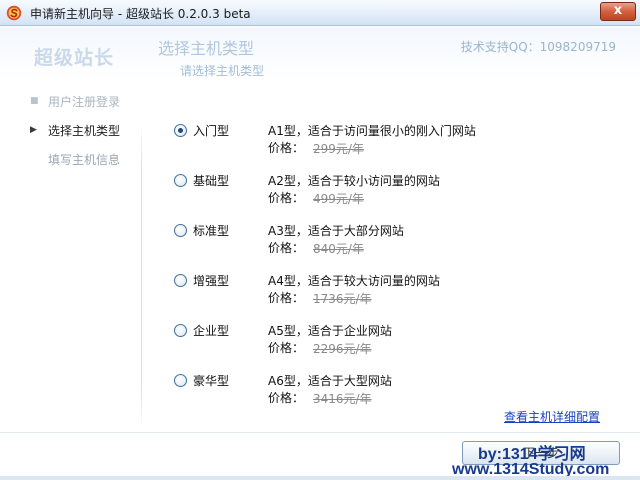 This screenshot has width=640, height=480. I want to click on option-description: A3型，适合于大部分网站, so click(336, 231).